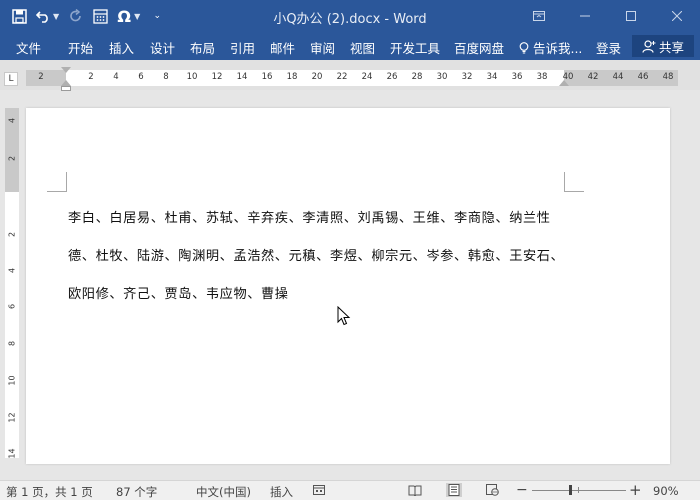  Describe the element at coordinates (242, 47) in the screenshot. I see `tab-references: 引用` at that location.